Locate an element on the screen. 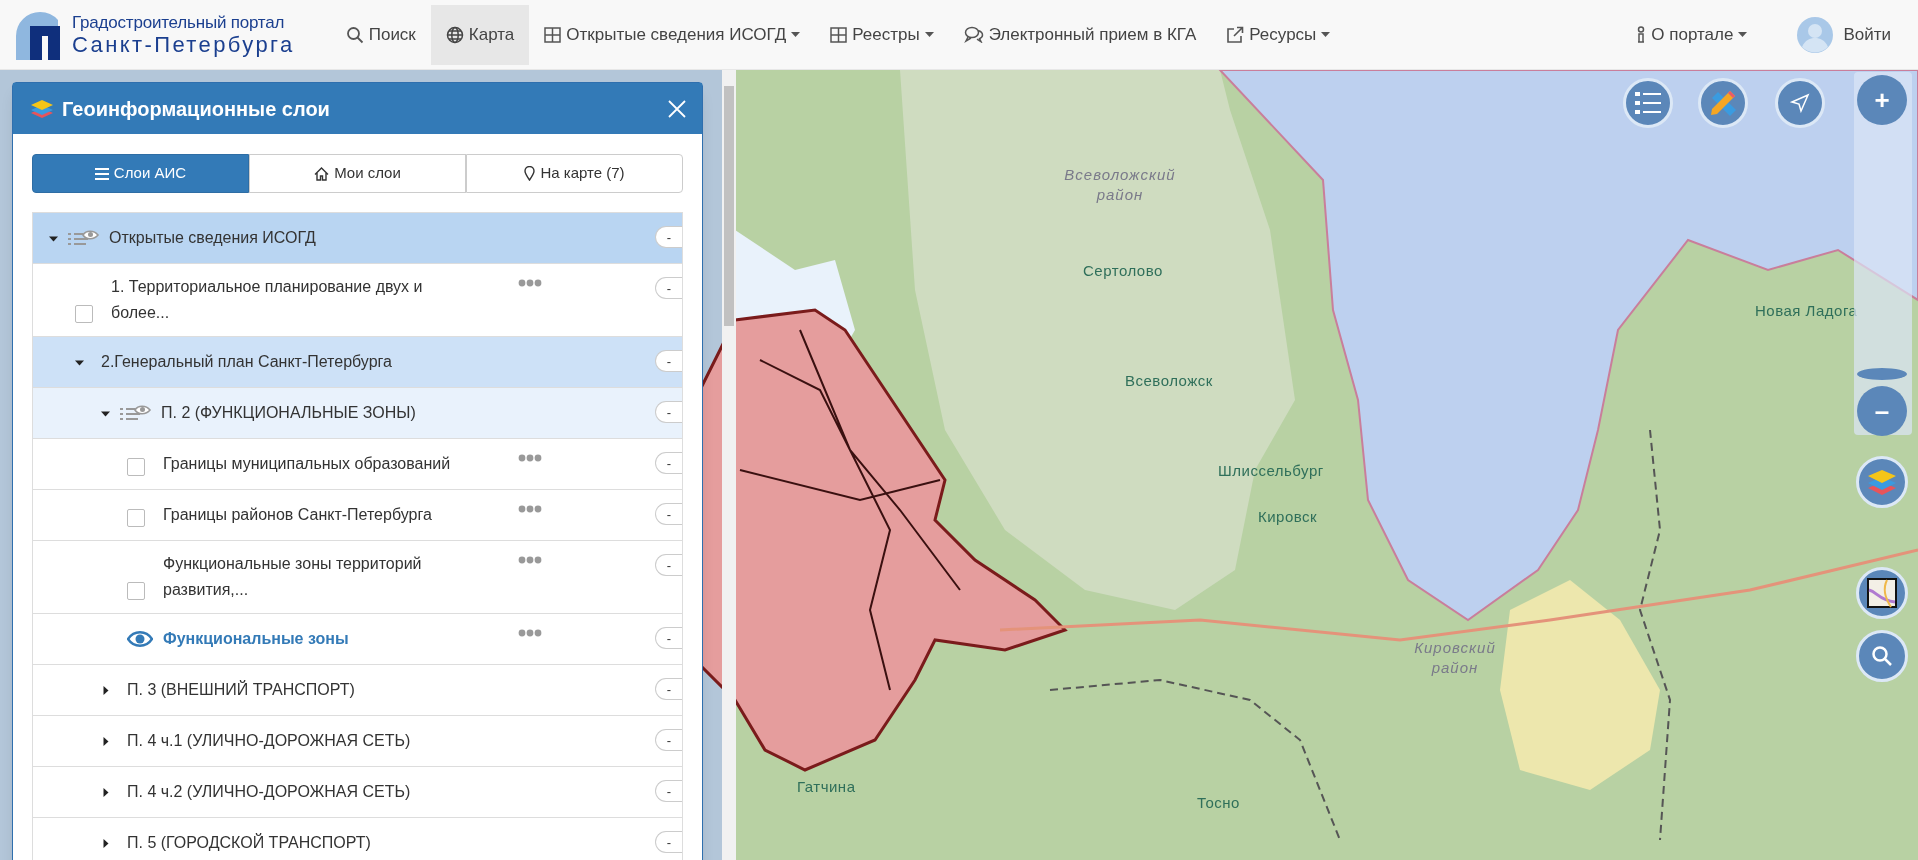 The height and width of the screenshot is (860, 1918). nav-link: Карта is located at coordinates (480, 34).